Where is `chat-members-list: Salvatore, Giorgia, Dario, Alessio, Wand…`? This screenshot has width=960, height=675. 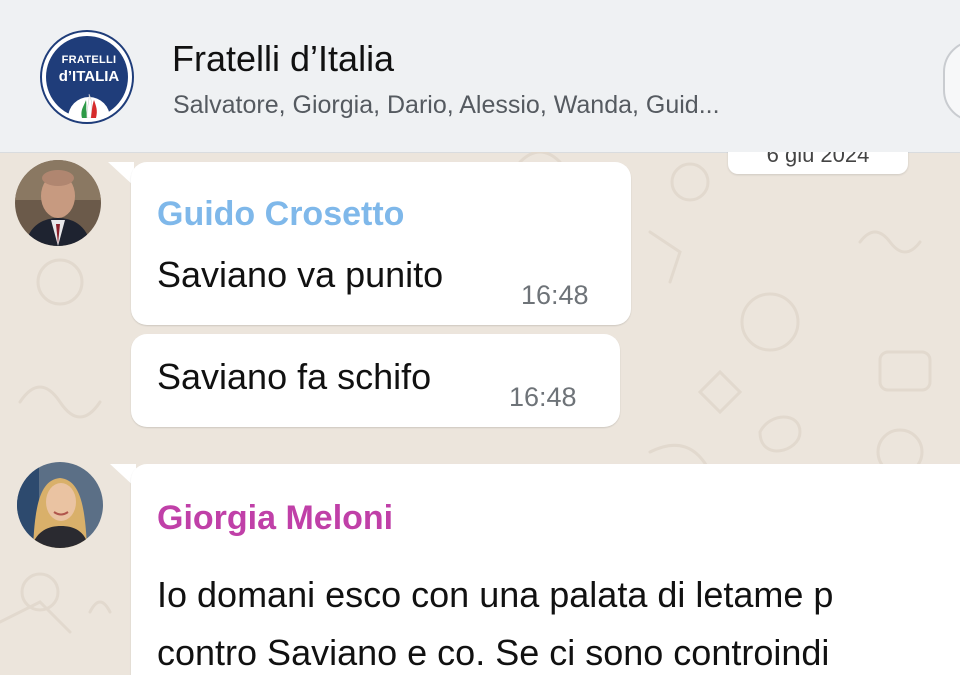 chat-members-list: Salvatore, Giorgia, Dario, Alessio, Wand… is located at coordinates (446, 105).